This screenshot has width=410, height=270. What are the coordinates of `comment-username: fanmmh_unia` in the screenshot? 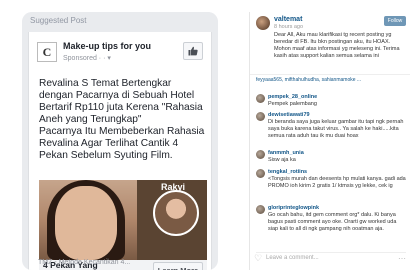 It's located at (286, 153).